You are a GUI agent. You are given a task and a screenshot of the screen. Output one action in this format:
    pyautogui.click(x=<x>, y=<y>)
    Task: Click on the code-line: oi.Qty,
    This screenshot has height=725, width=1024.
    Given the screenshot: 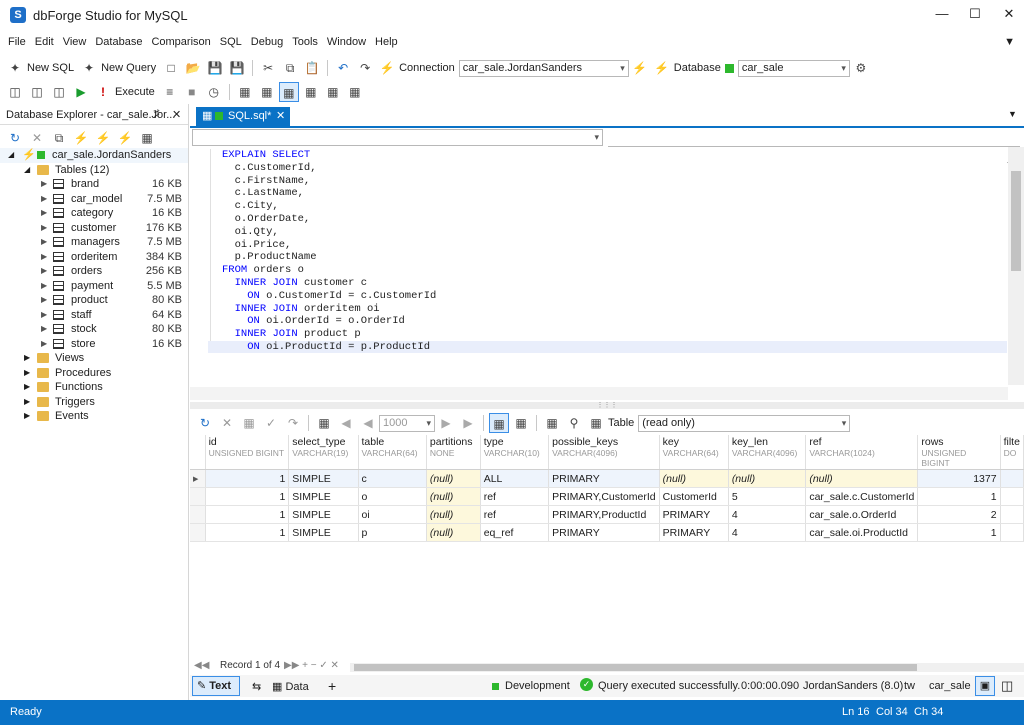 What is the action you would take?
    pyautogui.click(x=329, y=232)
    